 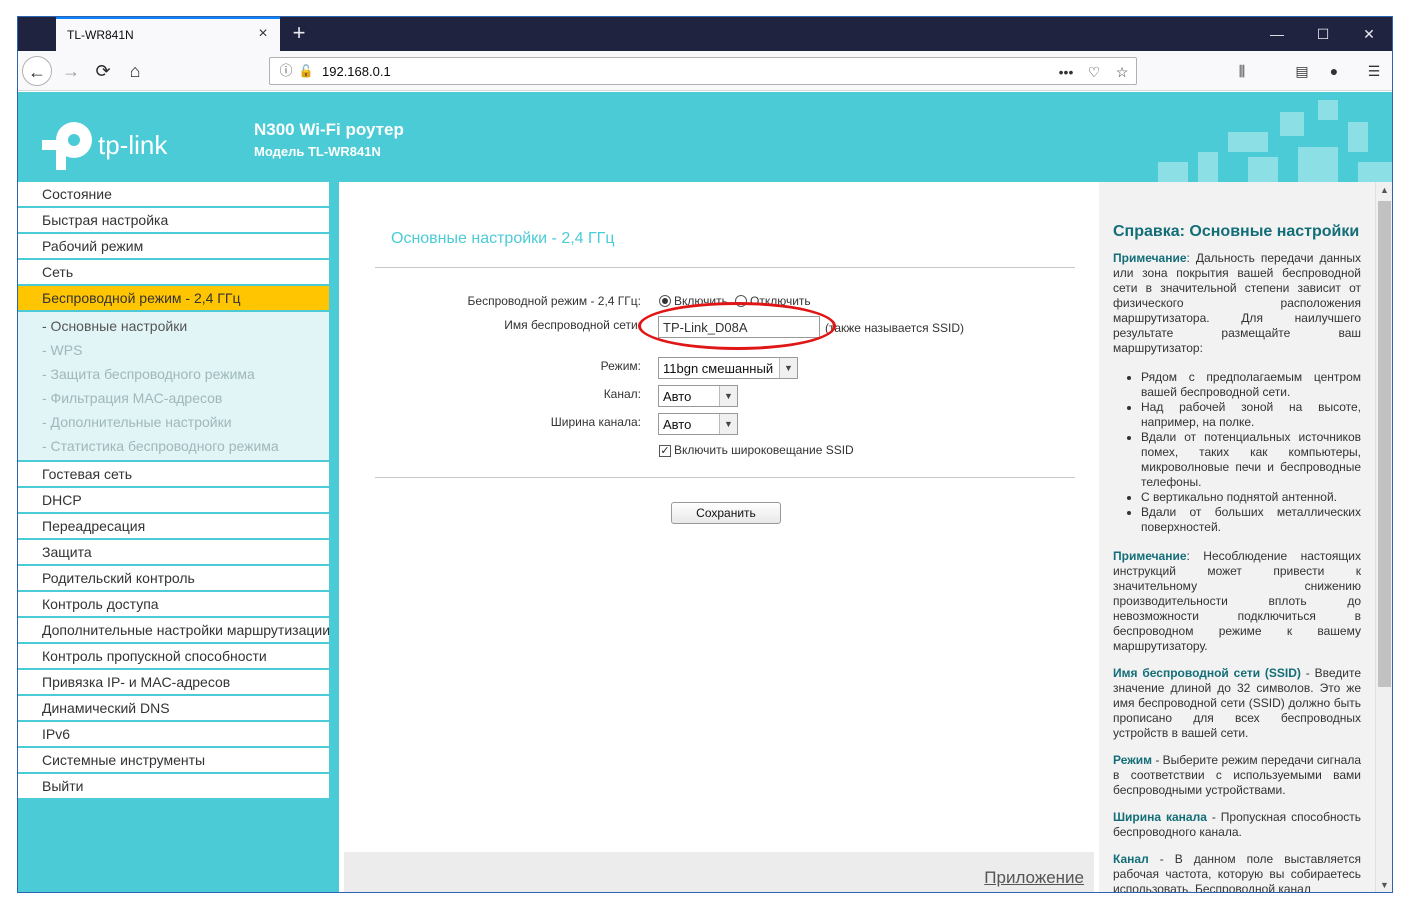 I want to click on enable-radio, so click(x=665, y=301).